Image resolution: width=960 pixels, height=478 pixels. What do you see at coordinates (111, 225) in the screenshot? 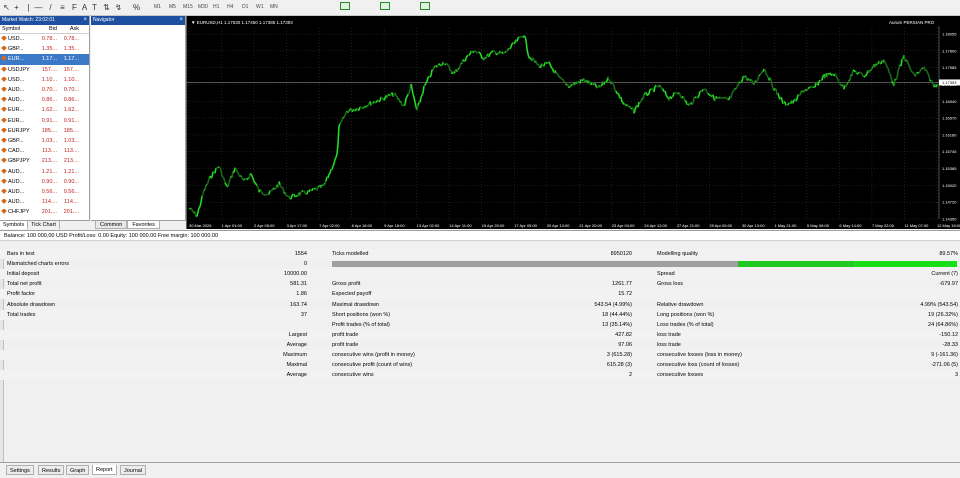
I see `tab-common: Common` at bounding box center [111, 225].